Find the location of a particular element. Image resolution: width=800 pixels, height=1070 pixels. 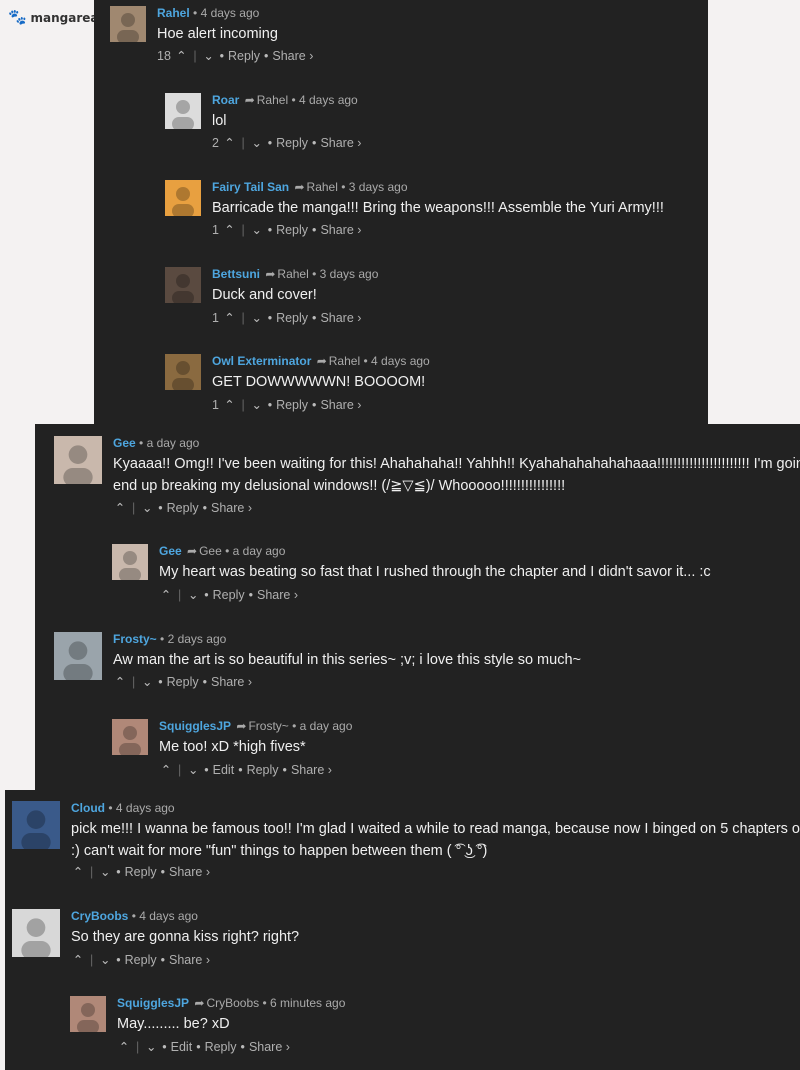

comment-actions: 1 ⌃ | ⌄ • Reply • Share › is located at coordinates (287, 230).